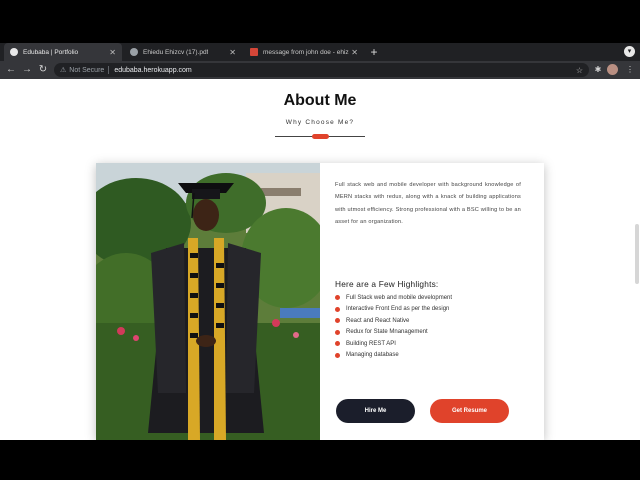 The image size is (640, 480). What do you see at coordinates (11, 70) in the screenshot?
I see `back-arrow-icon: ←` at bounding box center [11, 70].